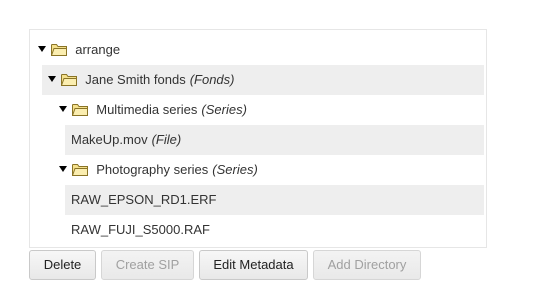 This screenshot has width=545, height=306. I want to click on level-of-description: (File), so click(166, 139).